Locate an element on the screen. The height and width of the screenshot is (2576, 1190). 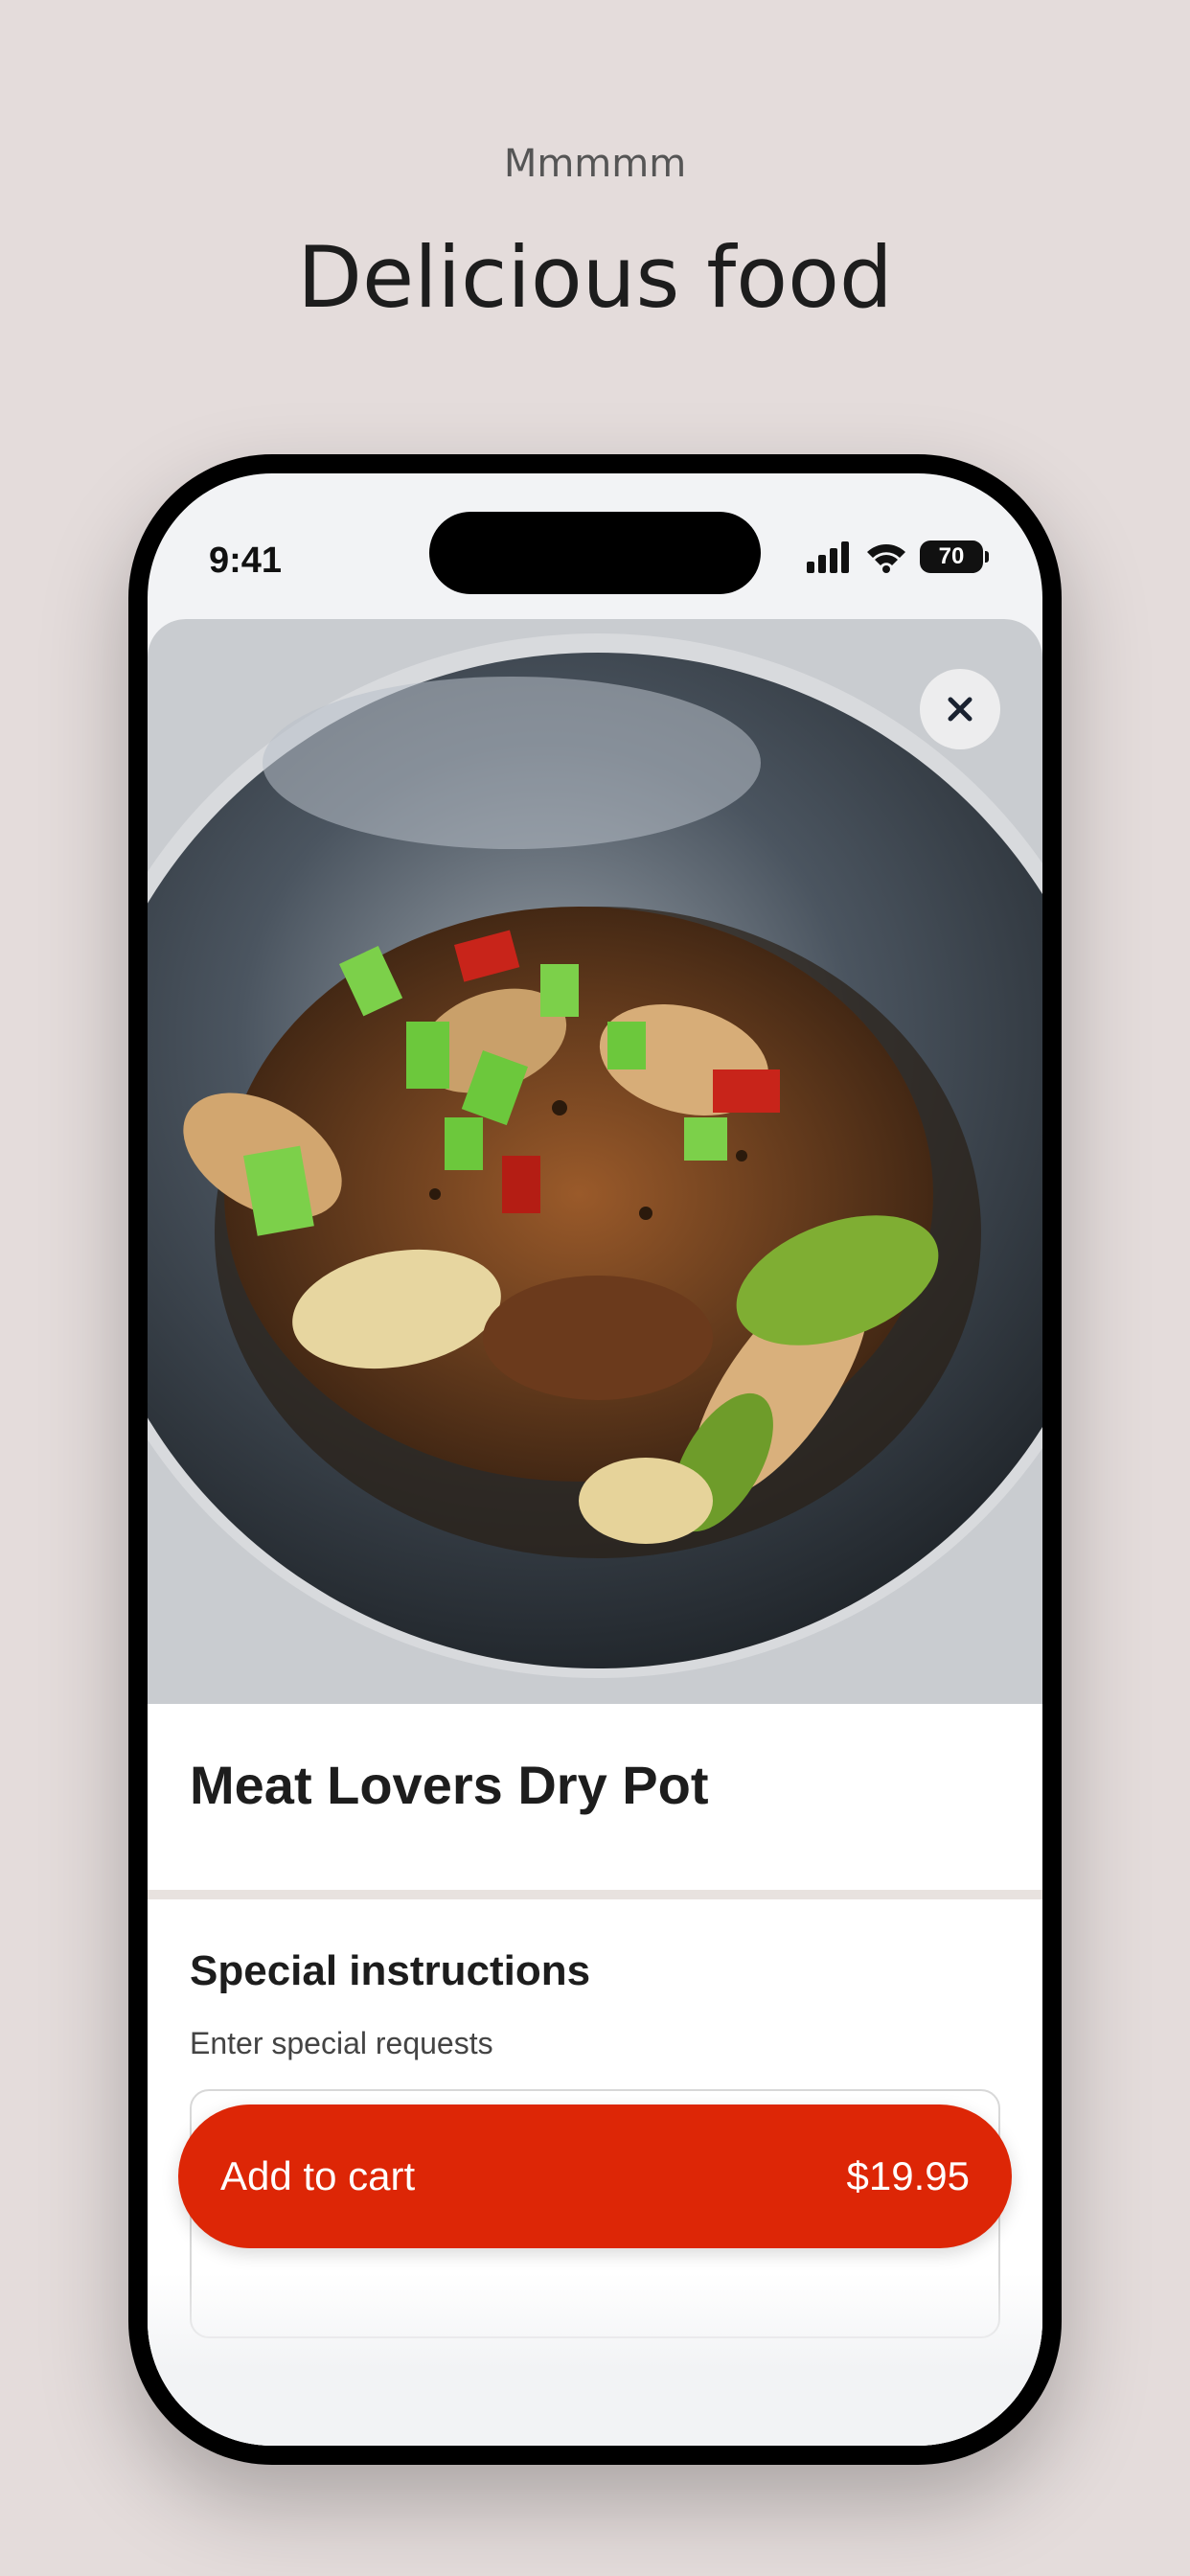
special-instructions-heading: Special instructions is located at coordinates (390, 1970).